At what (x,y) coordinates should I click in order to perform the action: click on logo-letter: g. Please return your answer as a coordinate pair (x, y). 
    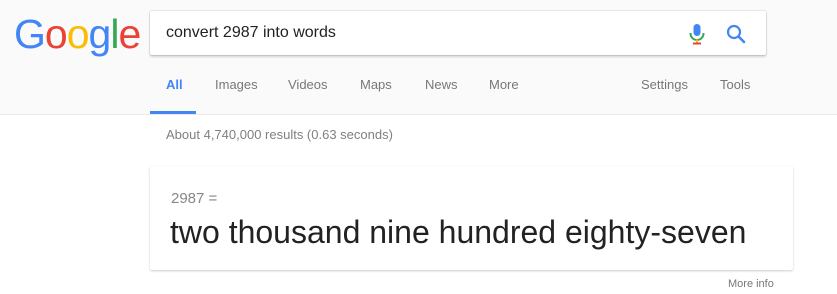
    Looking at the image, I should click on (100, 34).